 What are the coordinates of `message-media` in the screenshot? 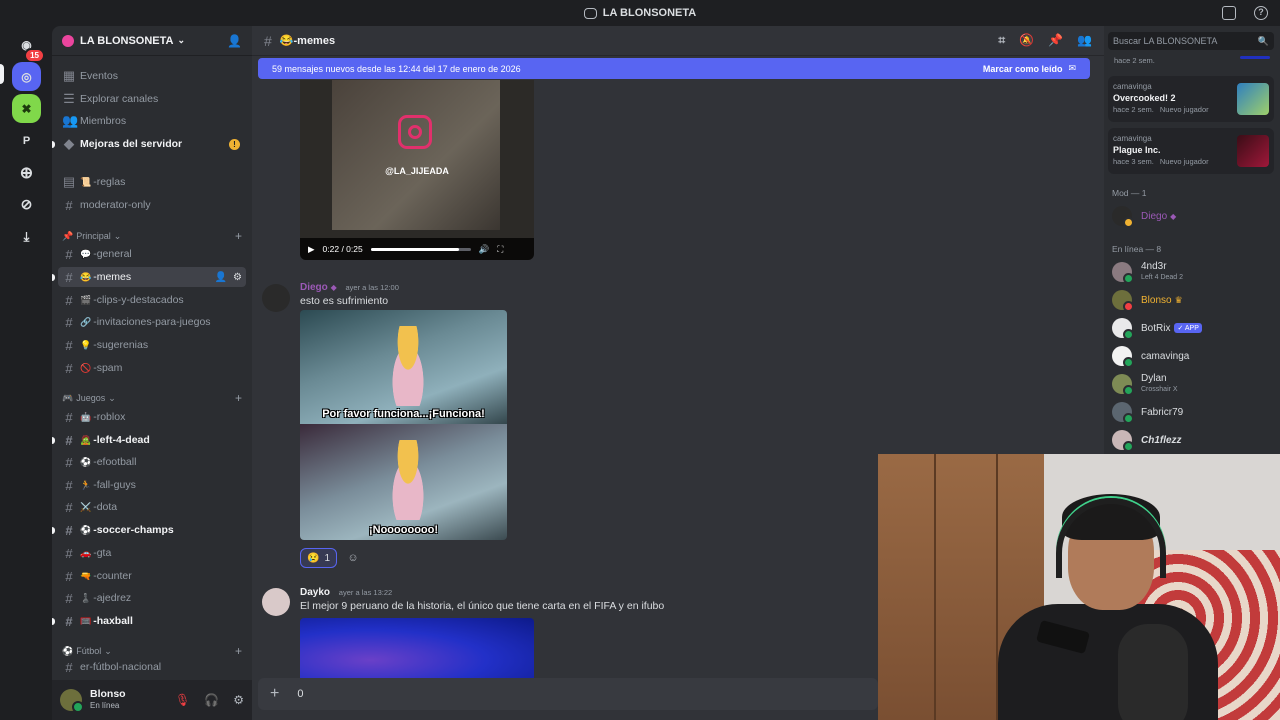 It's located at (417, 648).